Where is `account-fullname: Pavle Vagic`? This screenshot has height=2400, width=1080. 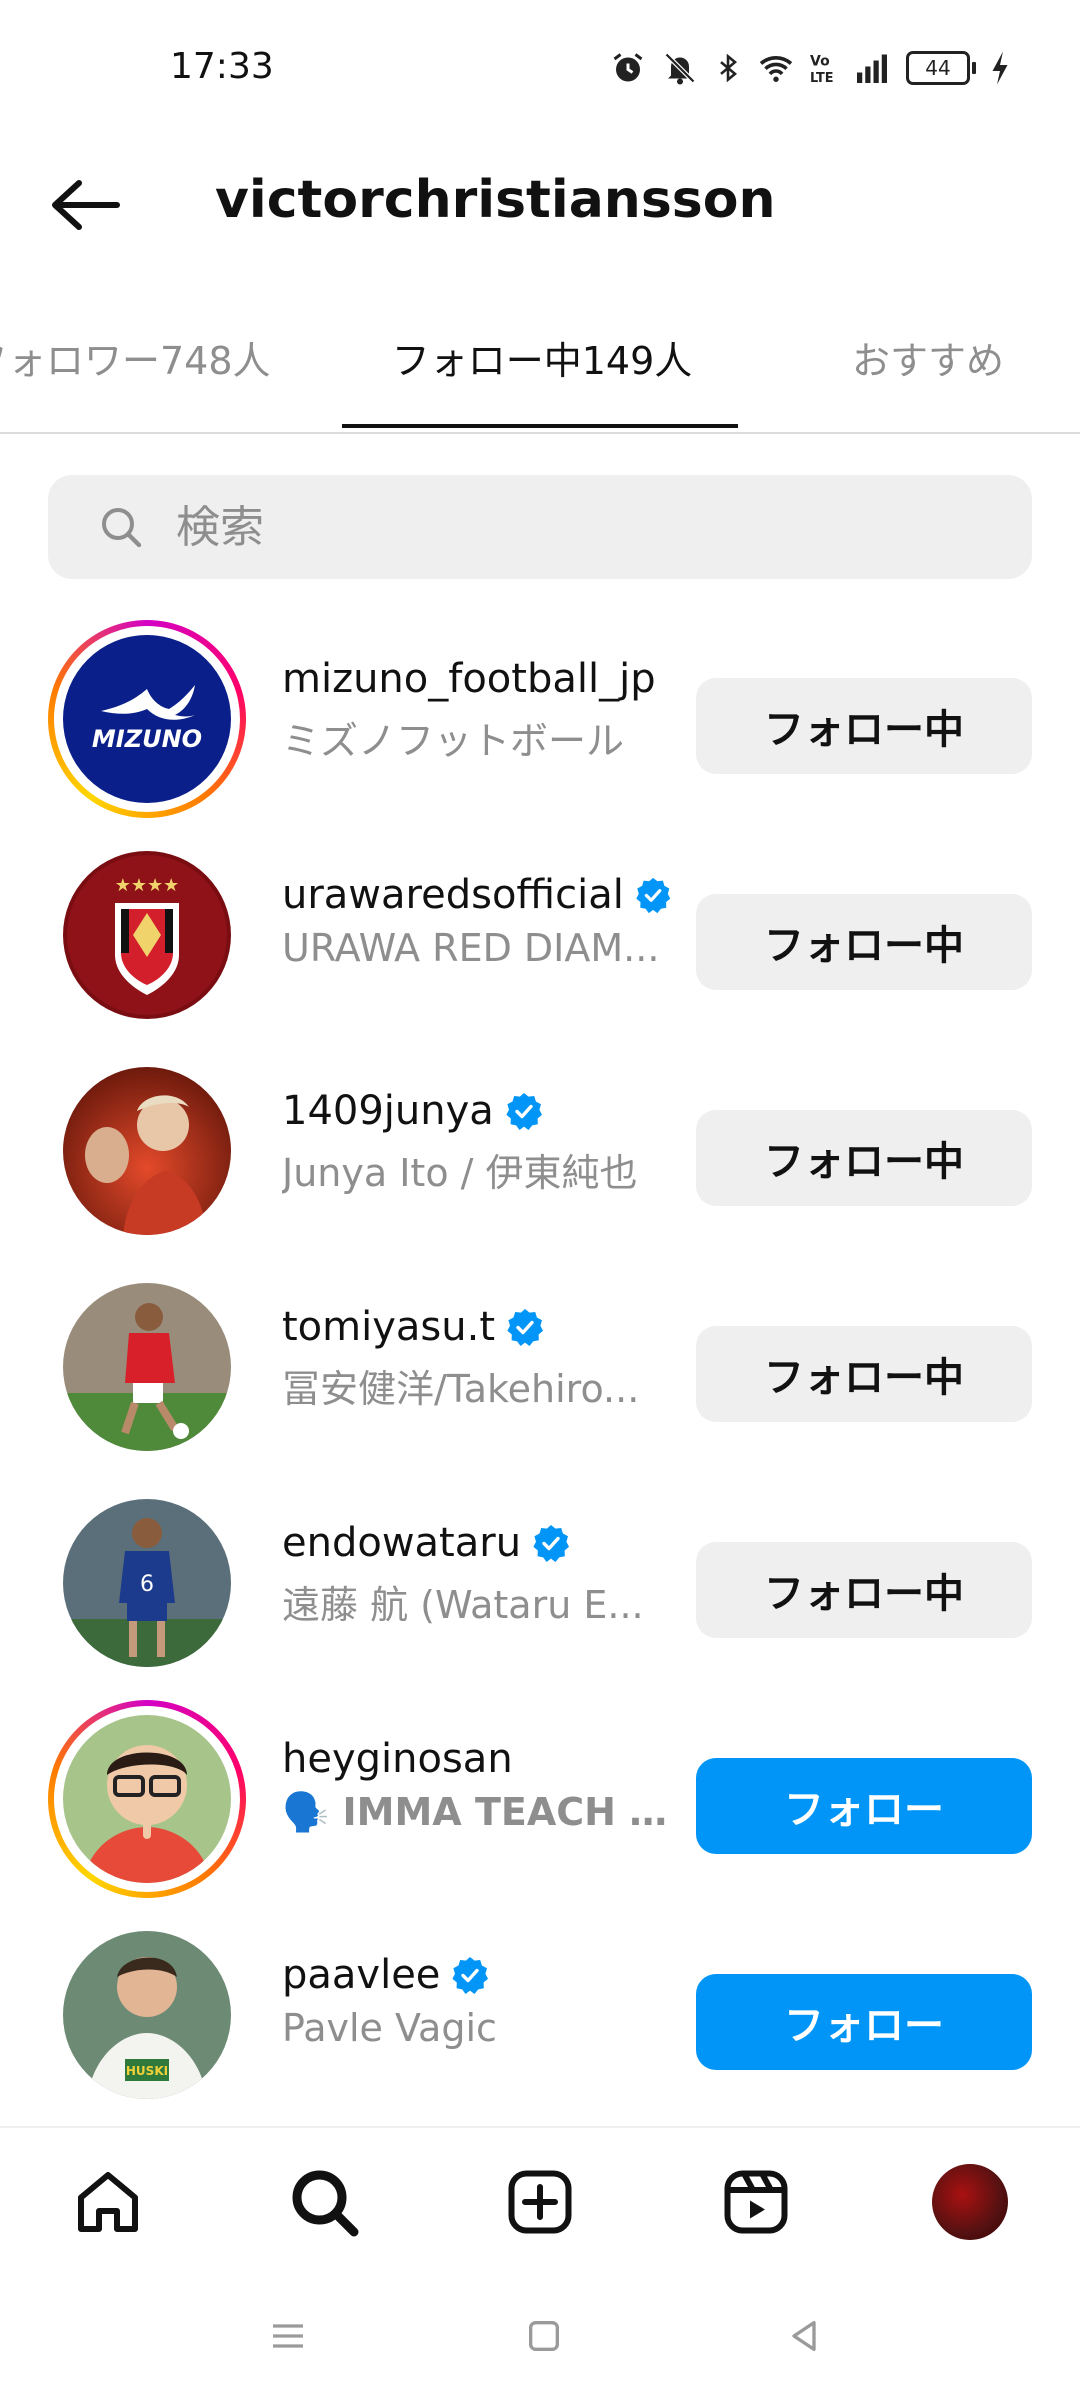 account-fullname: Pavle Vagic is located at coordinates (389, 2028).